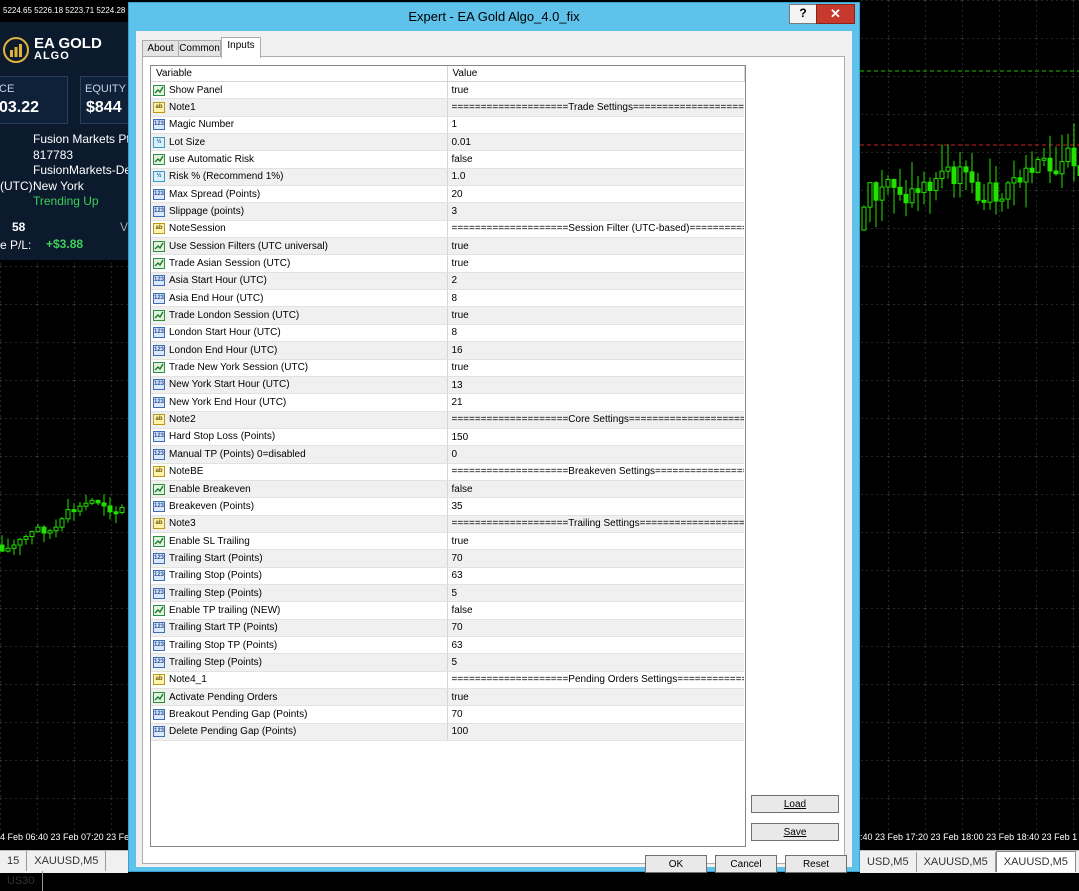 The width and height of the screenshot is (1079, 891). I want to click on variable-cell: 123 Asia End Hour (UTC), so click(299, 298).